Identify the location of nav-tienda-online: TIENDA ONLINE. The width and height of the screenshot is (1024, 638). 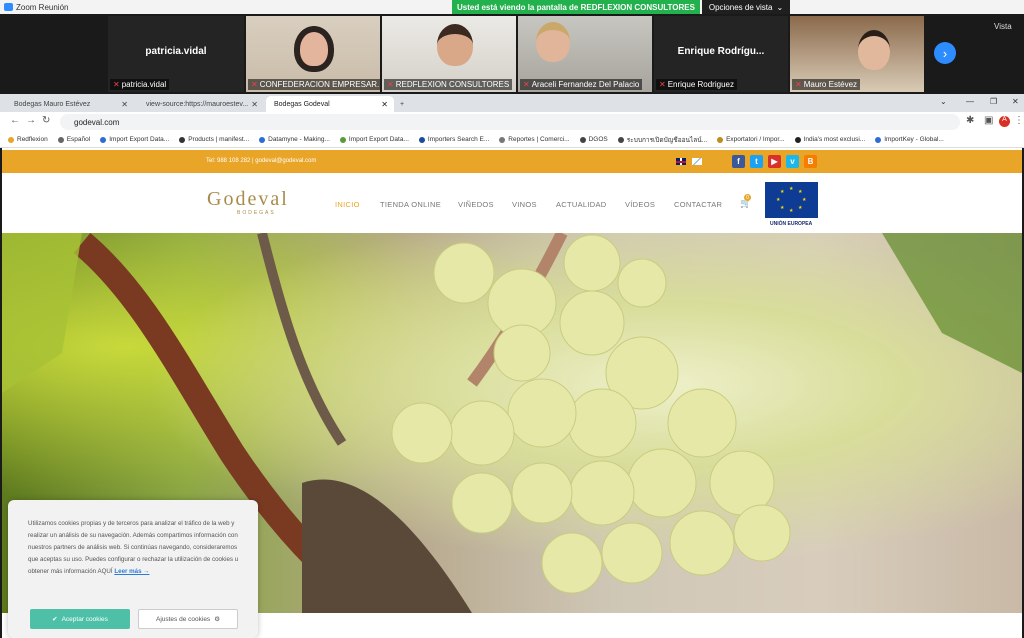
(410, 204).